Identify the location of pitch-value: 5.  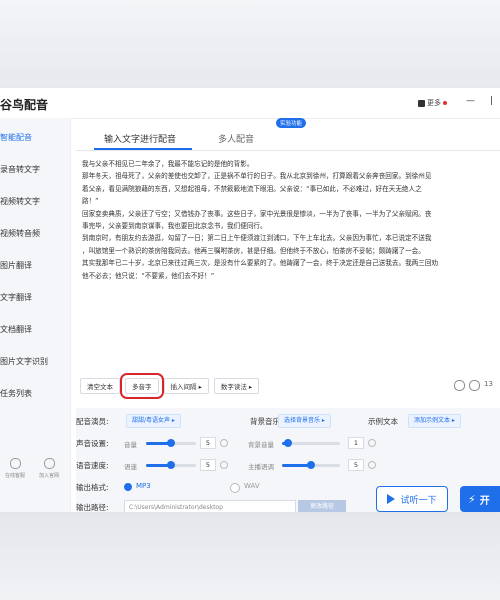
(356, 465).